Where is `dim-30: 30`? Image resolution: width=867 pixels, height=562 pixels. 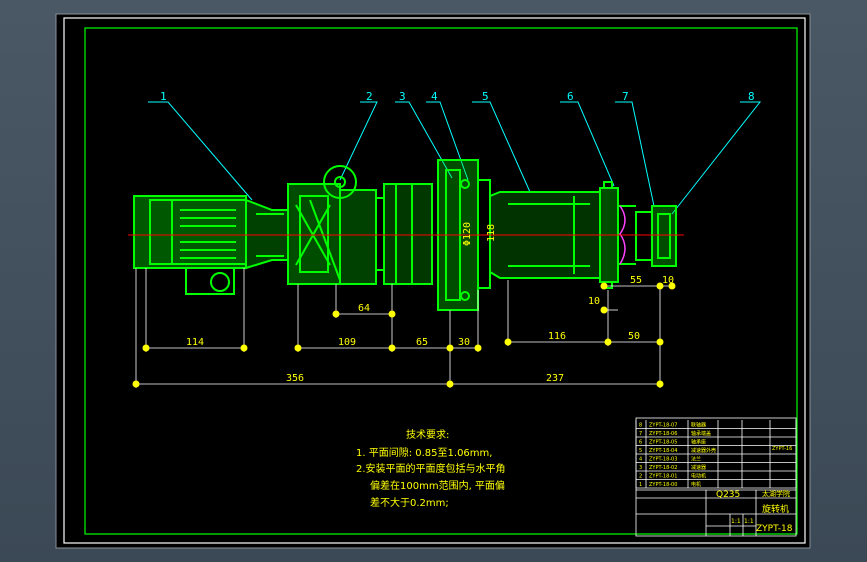 dim-30: 30 is located at coordinates (464, 342).